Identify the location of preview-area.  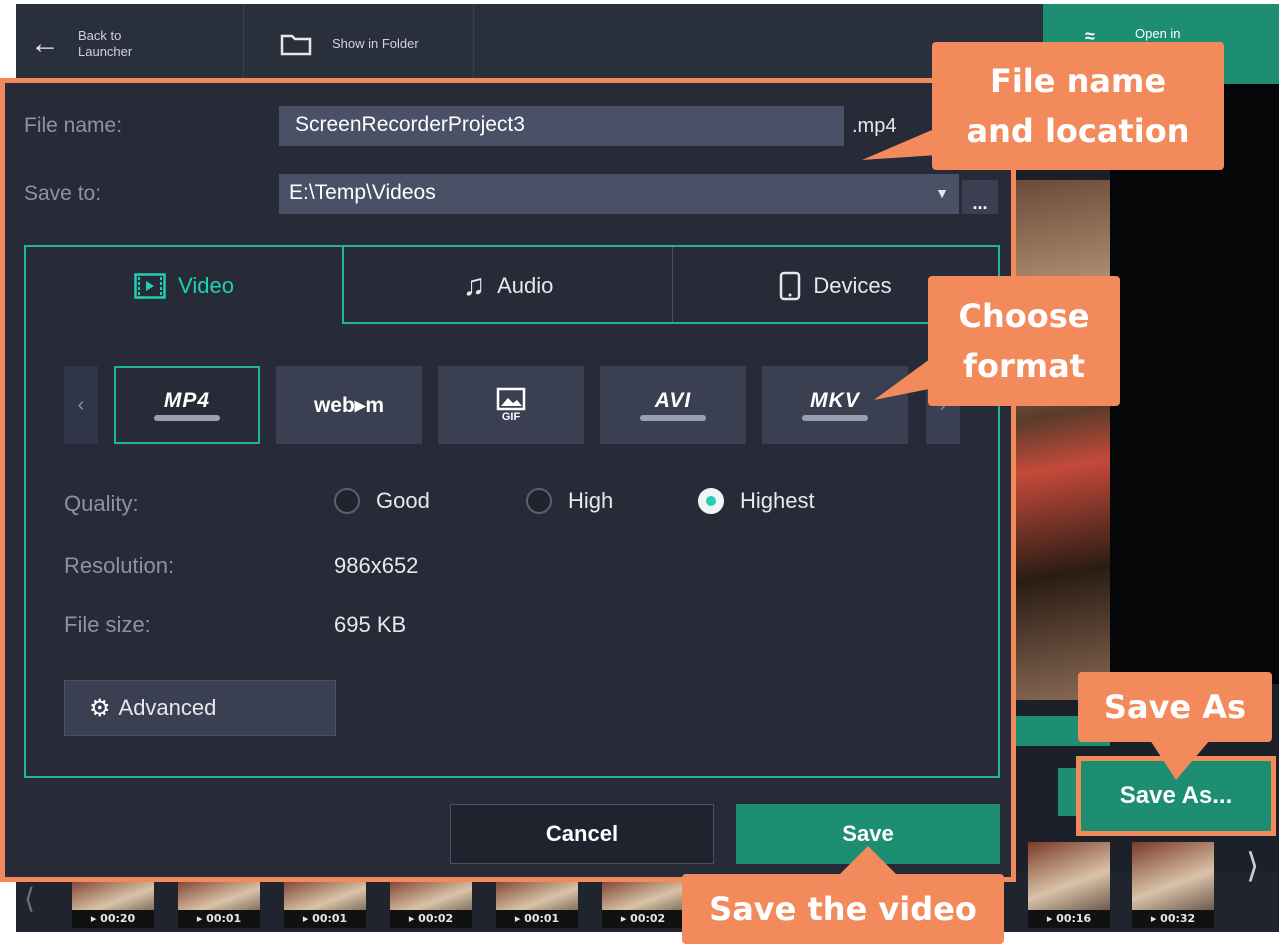
(1194, 384).